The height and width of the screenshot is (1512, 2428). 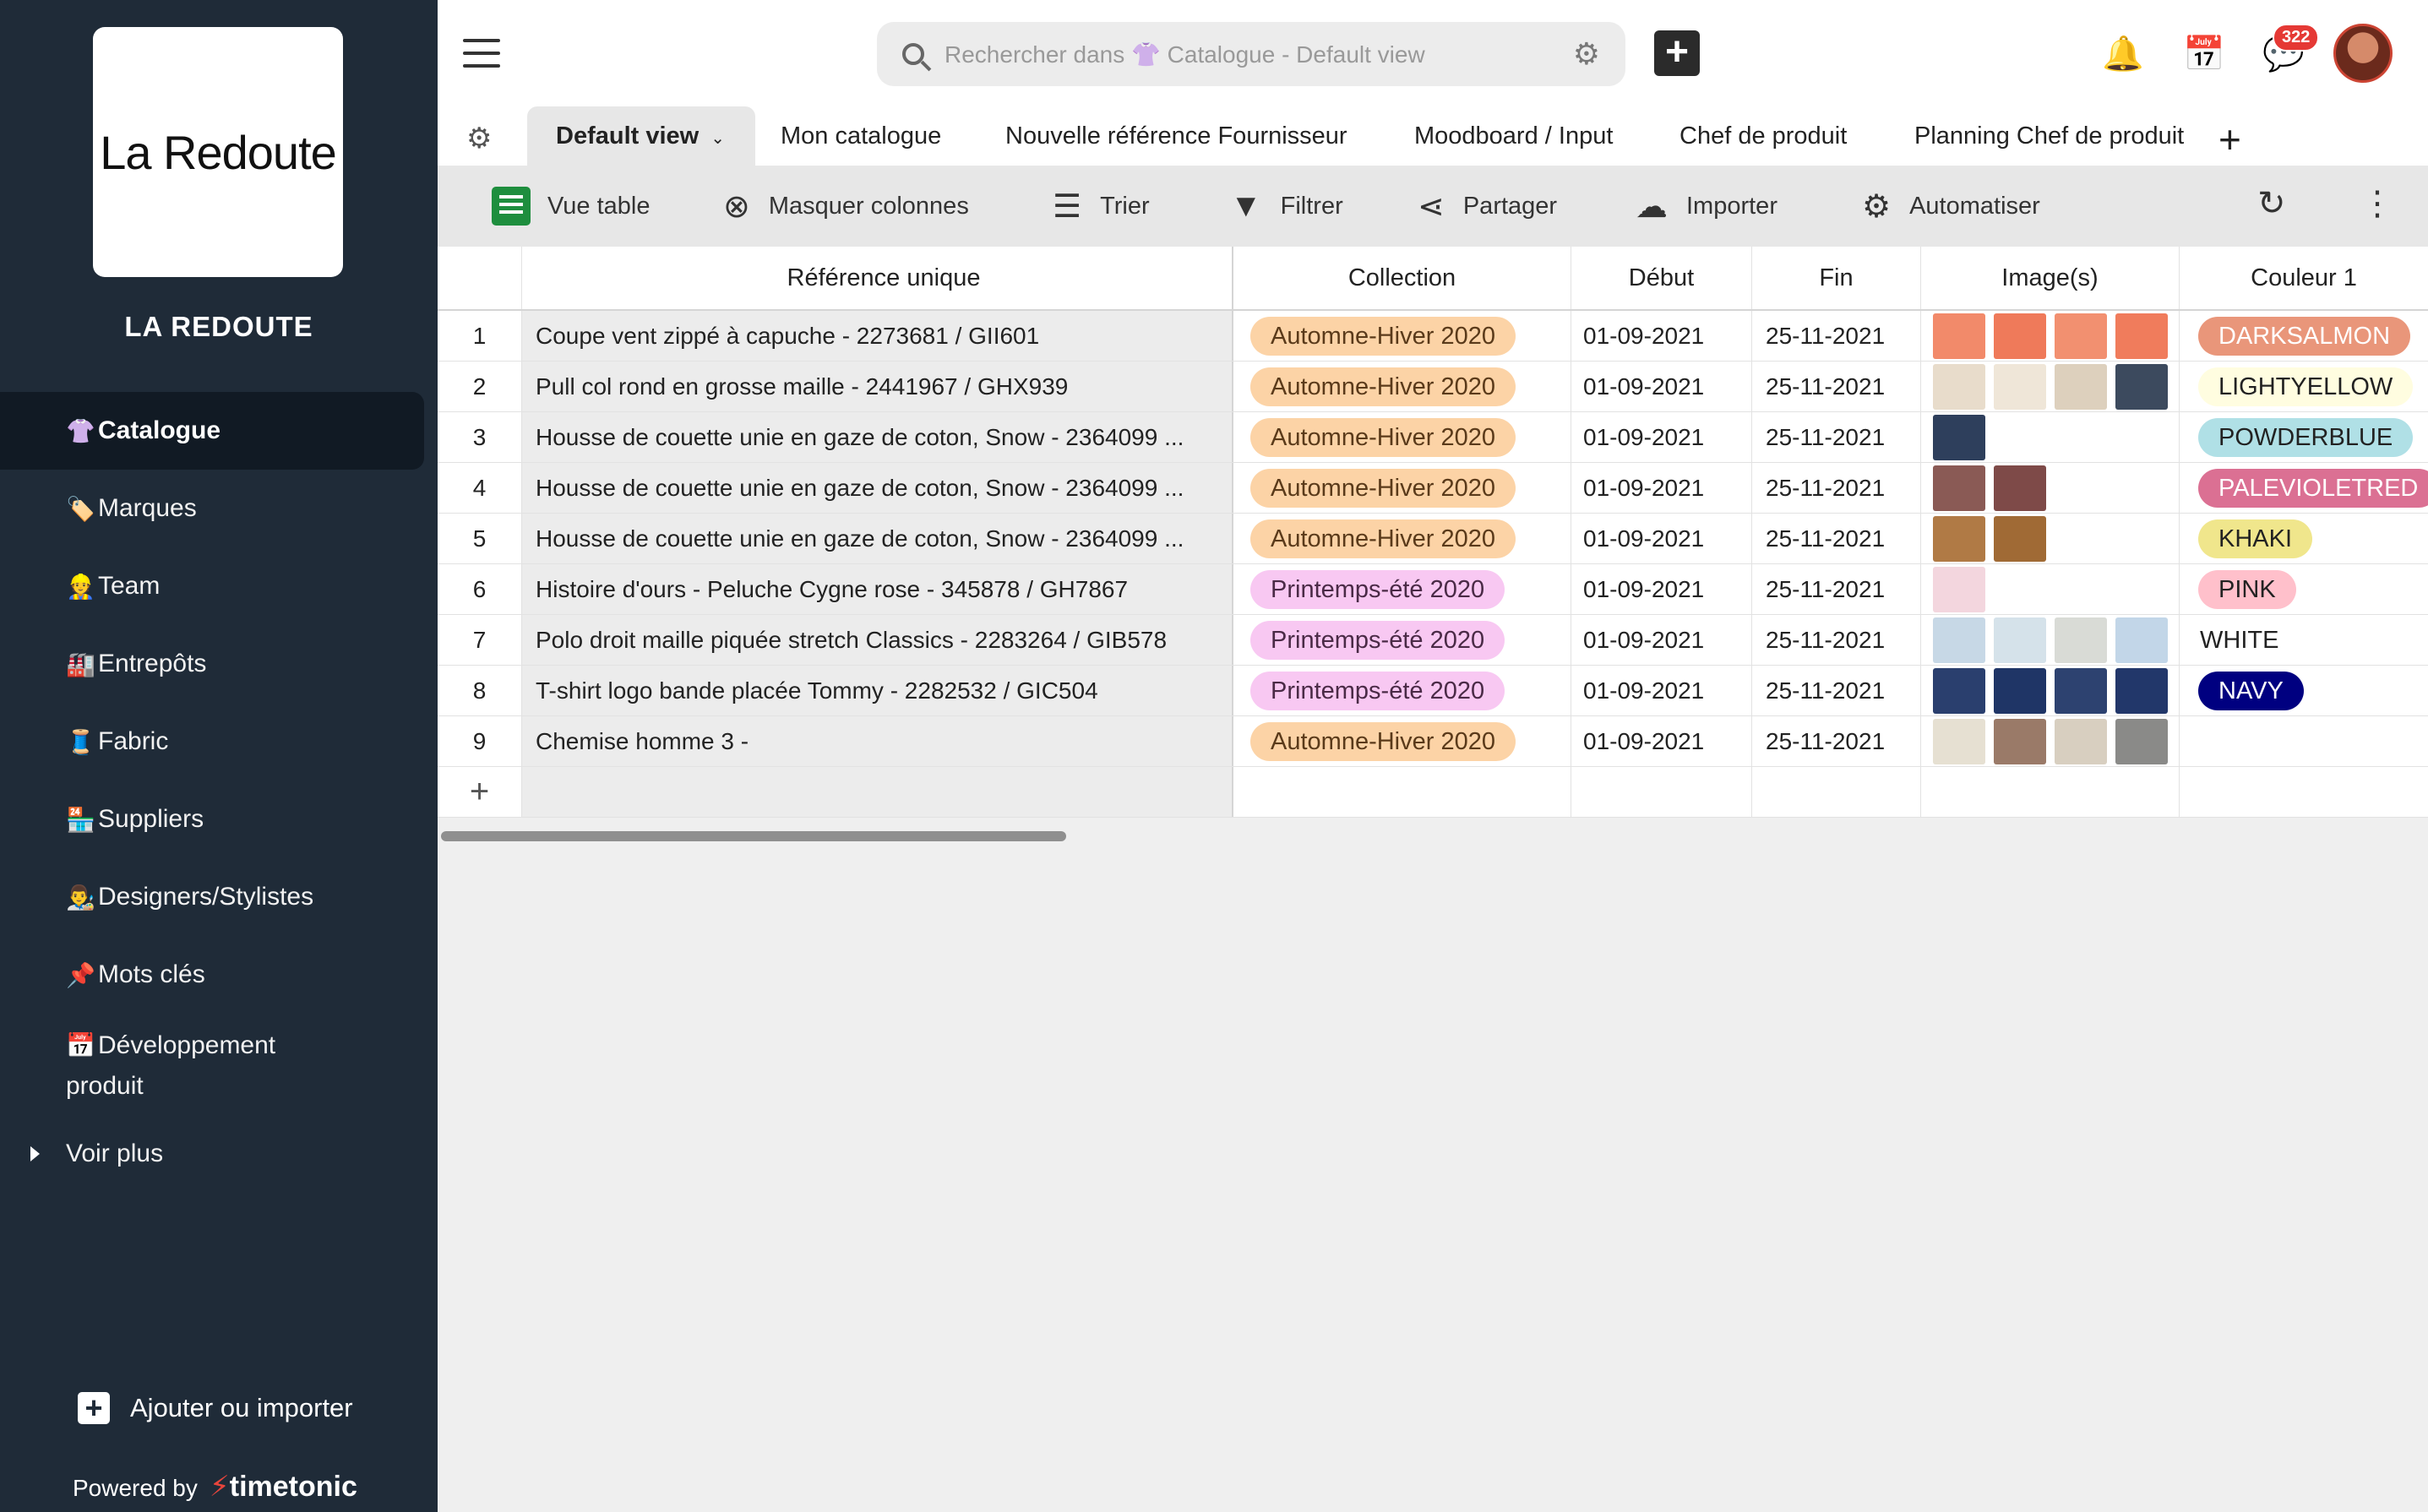 I want to click on calendar-icon: 📅, so click(x=2204, y=53).